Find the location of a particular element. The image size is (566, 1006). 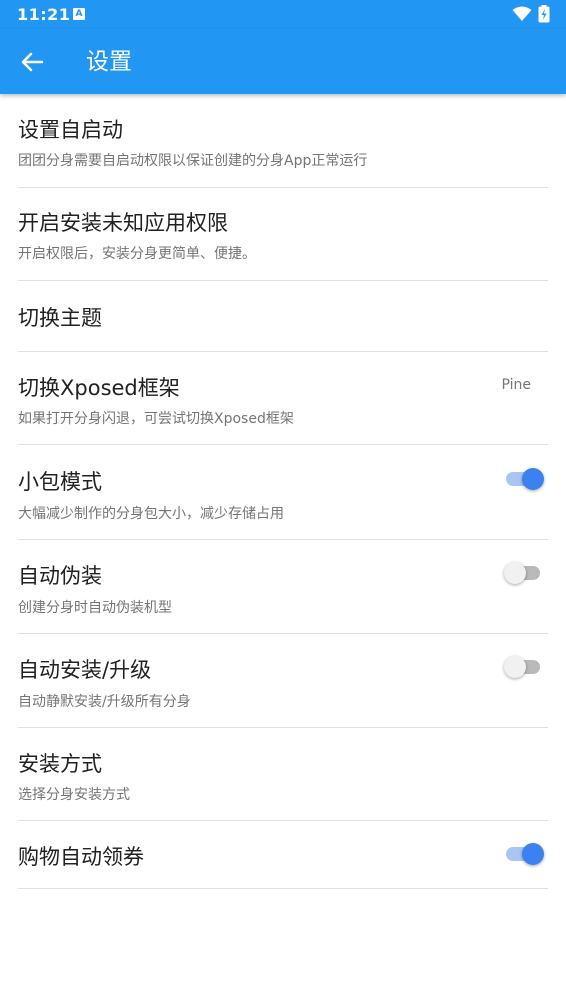

setting-title: 购物自动领券 is located at coordinates (81, 857).